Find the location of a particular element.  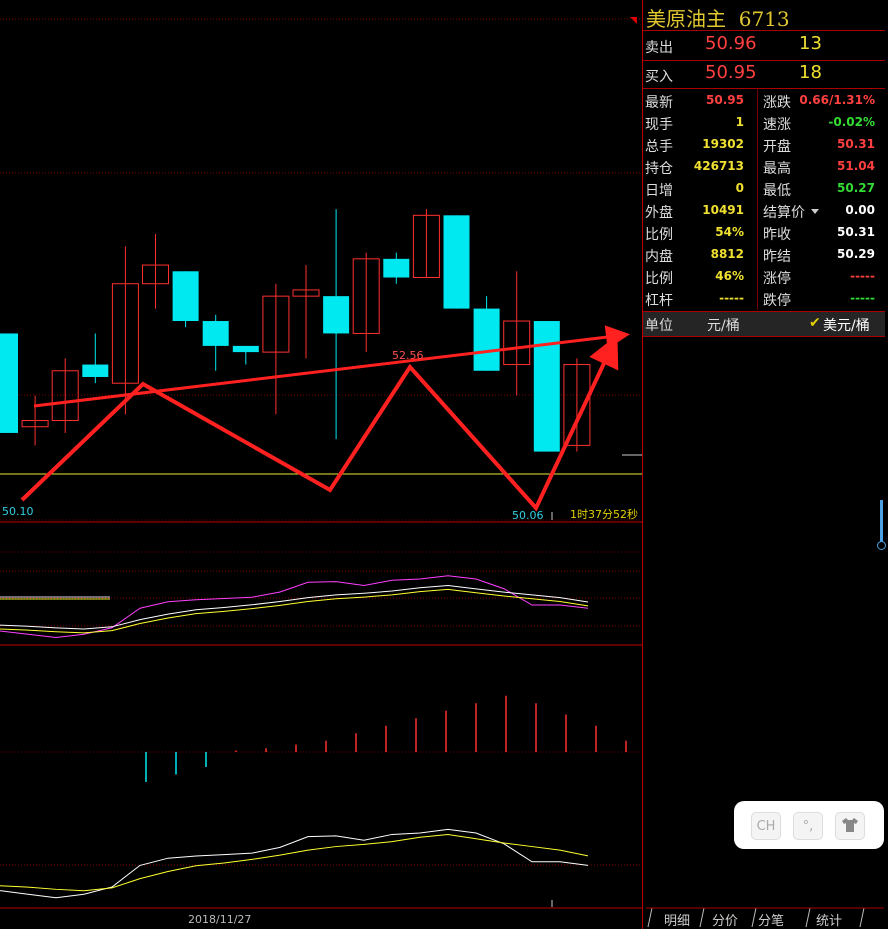

stat-value: 426713 is located at coordinates (718, 166).